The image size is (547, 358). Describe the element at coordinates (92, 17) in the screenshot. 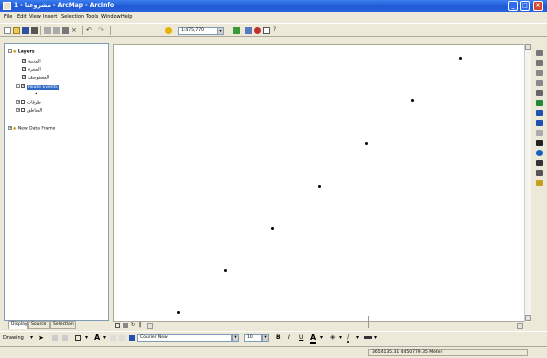

I see `menu-tools: Tools` at that location.